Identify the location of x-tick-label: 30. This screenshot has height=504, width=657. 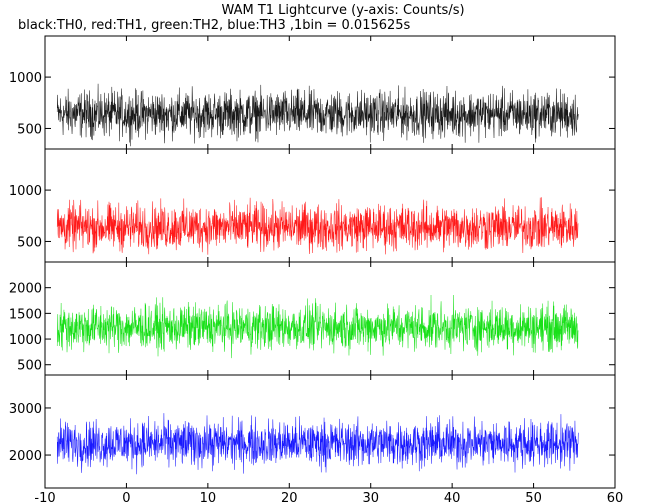
(370, 497).